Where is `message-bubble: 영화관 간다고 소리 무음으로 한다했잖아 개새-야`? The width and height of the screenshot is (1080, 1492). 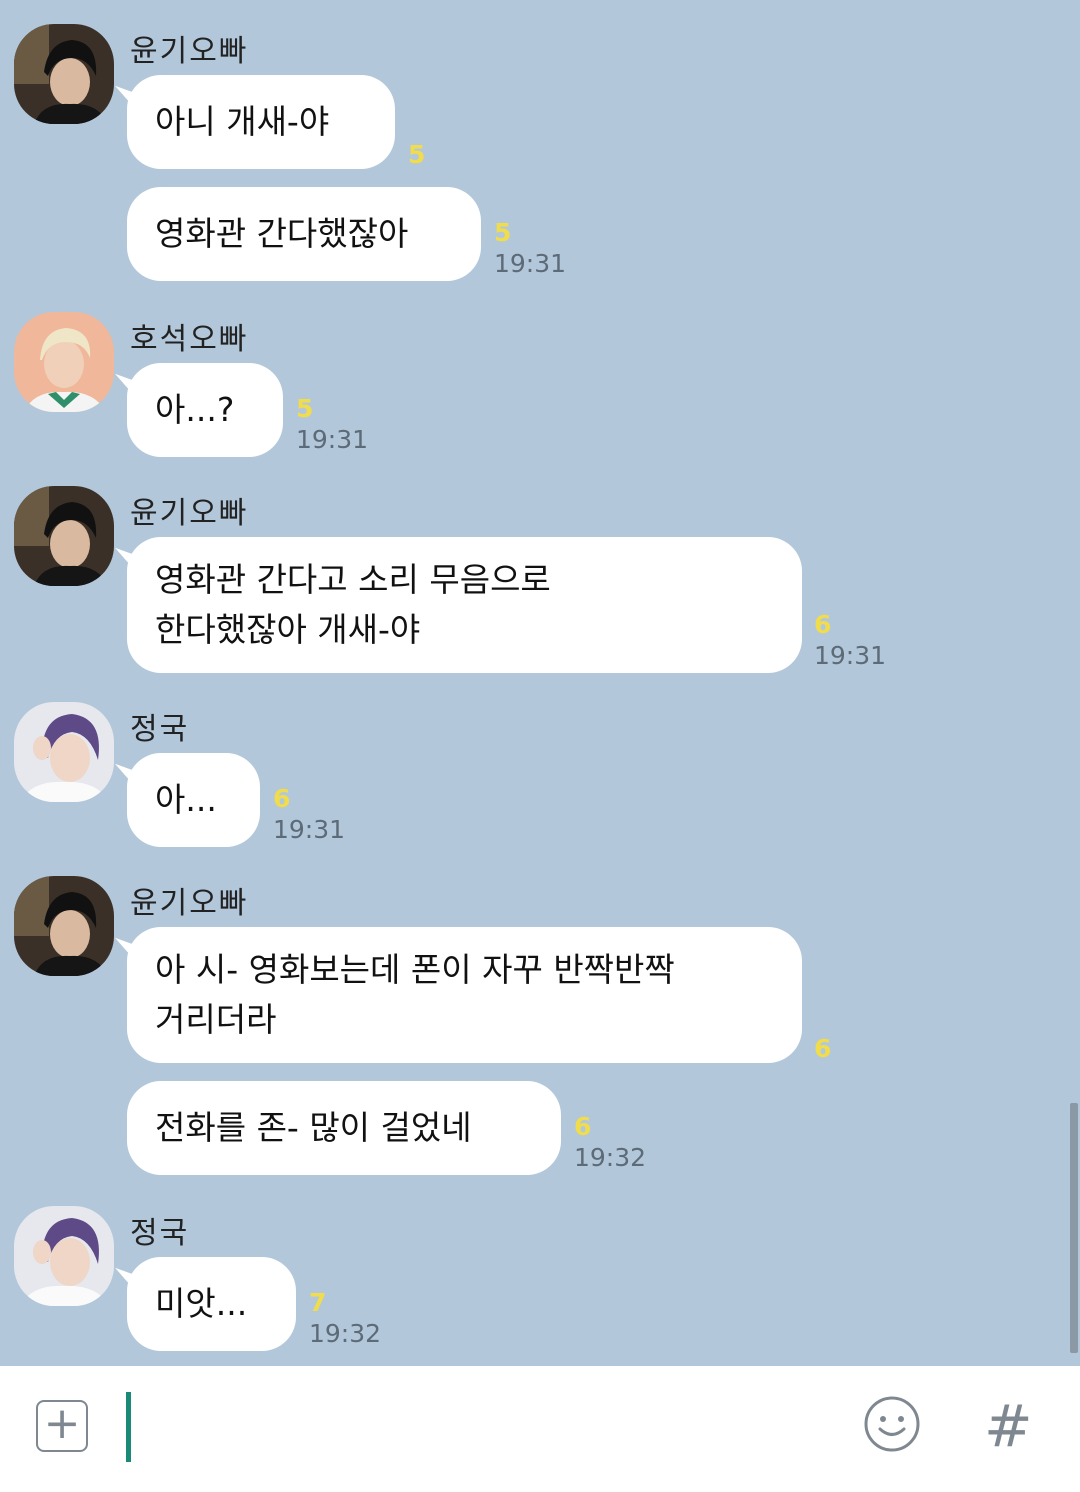
message-bubble: 영화관 간다고 소리 무음으로 한다했잖아 개새-야 is located at coordinates (464, 605).